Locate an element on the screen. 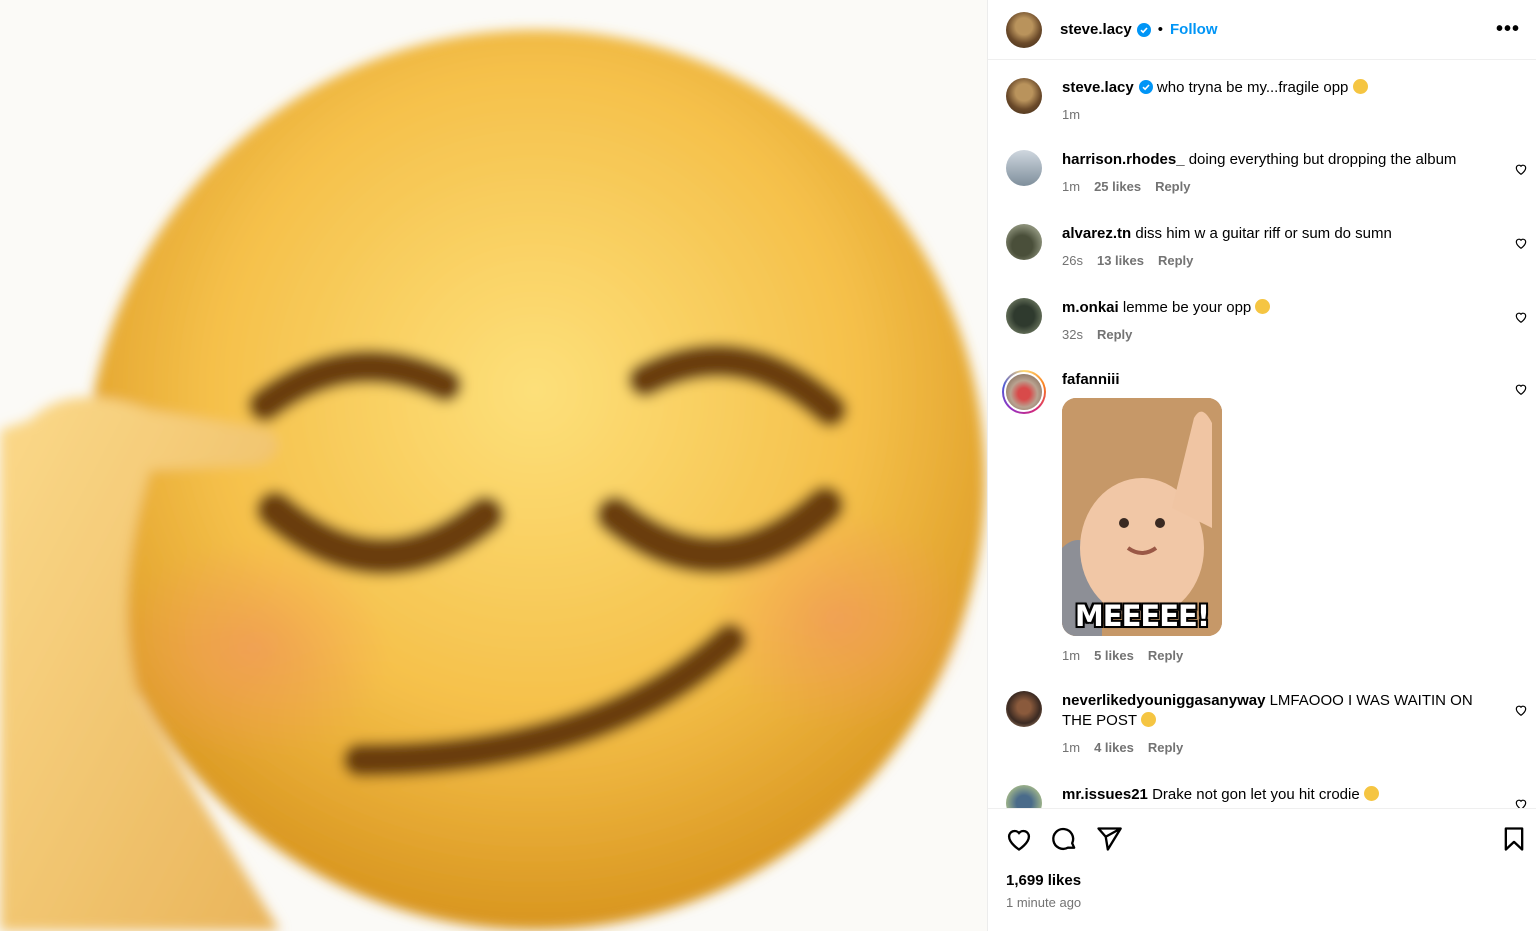 The image size is (1536, 932). comment-username: alvarez.tn is located at coordinates (1096, 233).